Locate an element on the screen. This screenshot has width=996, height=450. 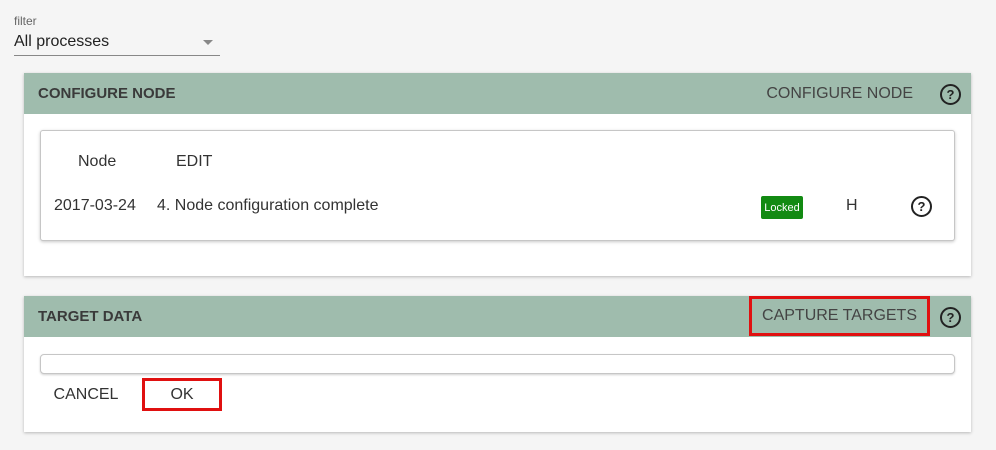
configure-node-button: CONFIGURE NODE is located at coordinates (839, 93).